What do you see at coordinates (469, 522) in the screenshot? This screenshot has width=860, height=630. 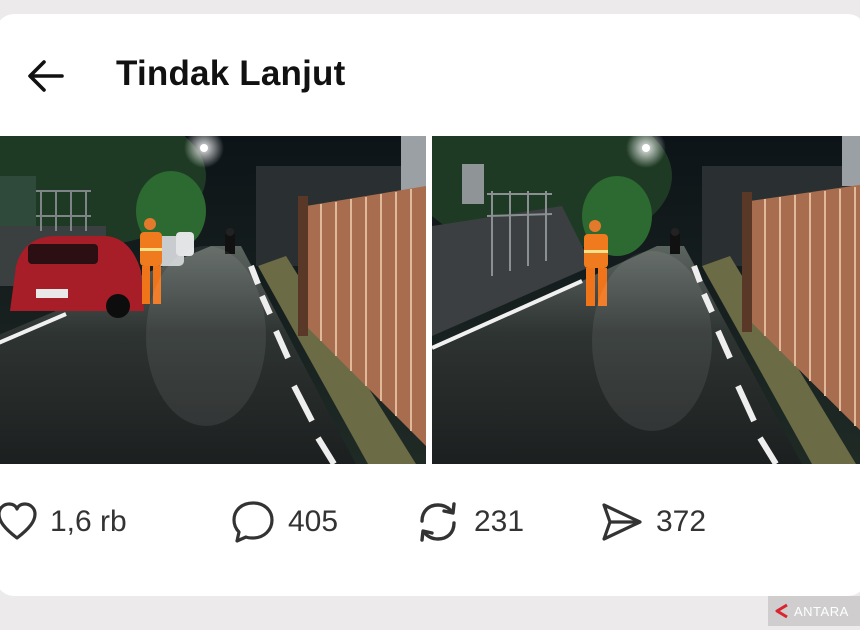 I see `repost-button: 231` at bounding box center [469, 522].